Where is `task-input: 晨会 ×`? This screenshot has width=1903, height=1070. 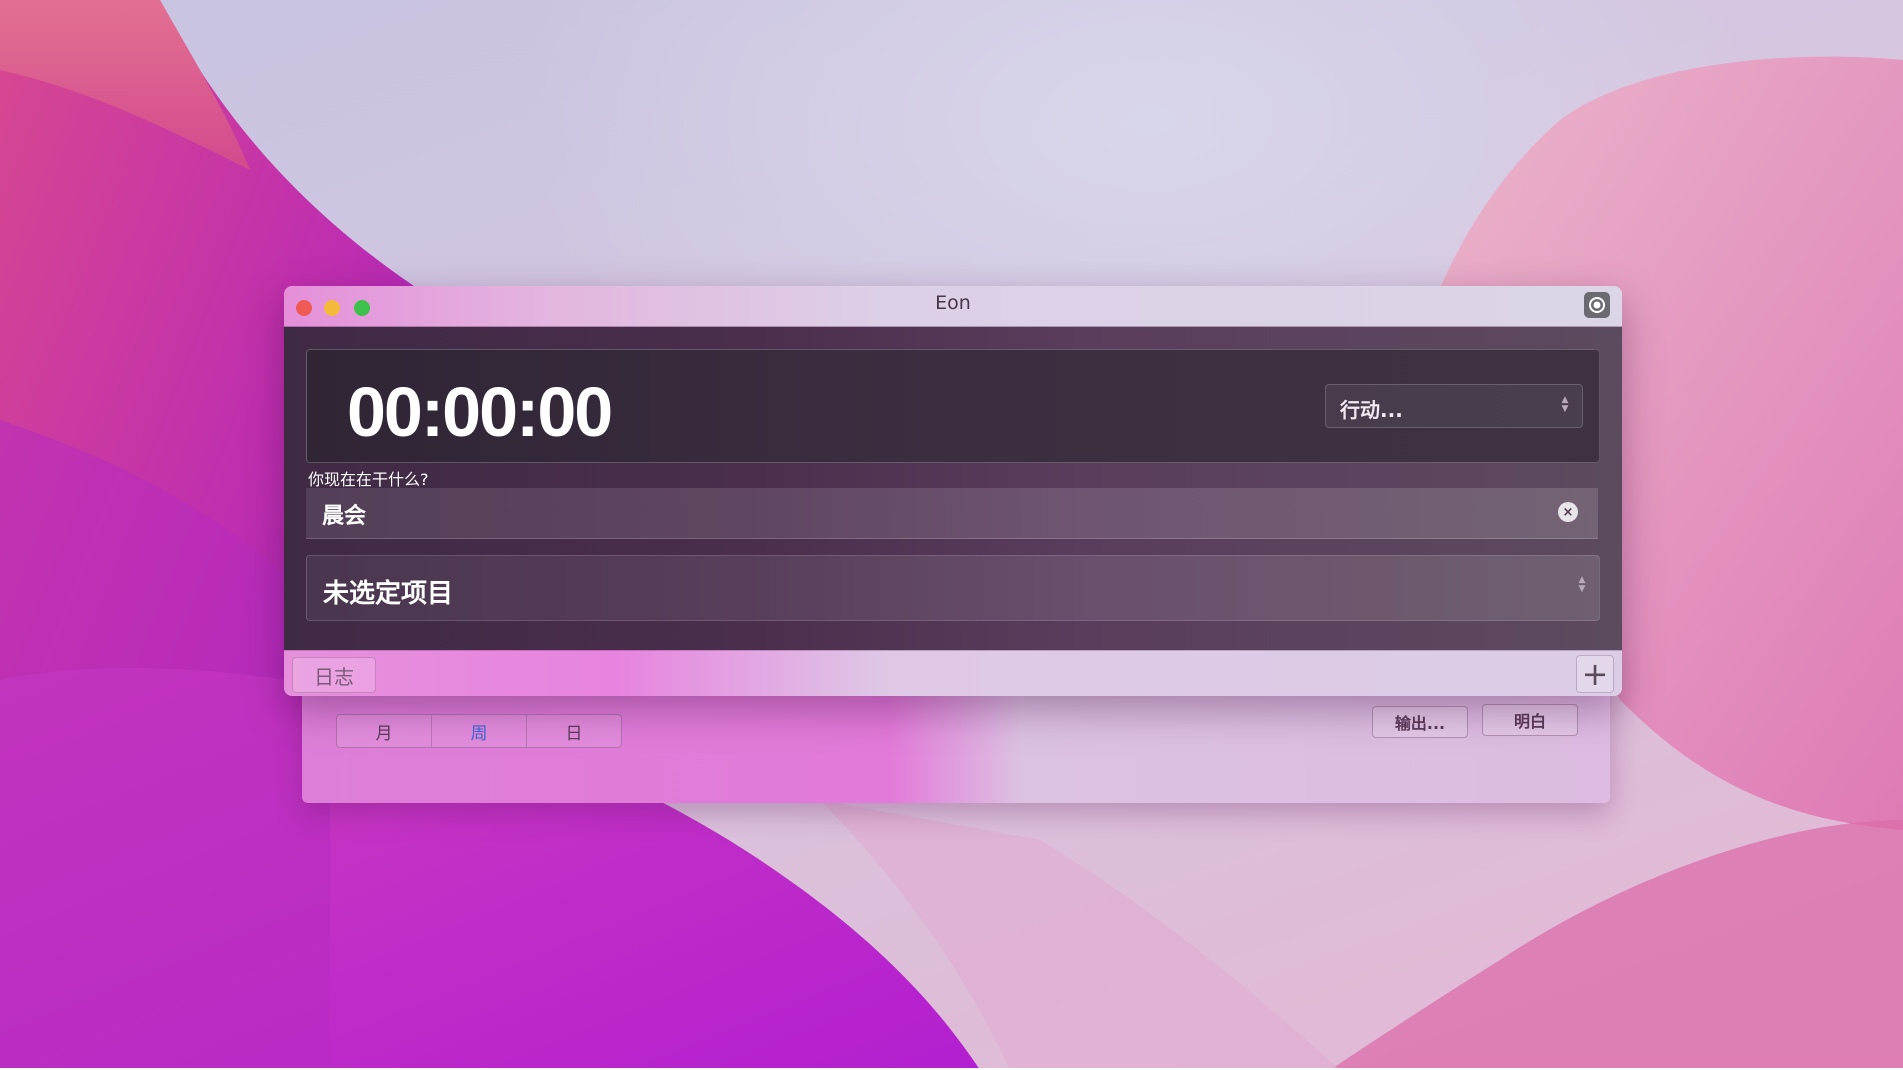
task-input: 晨会 × is located at coordinates (952, 513).